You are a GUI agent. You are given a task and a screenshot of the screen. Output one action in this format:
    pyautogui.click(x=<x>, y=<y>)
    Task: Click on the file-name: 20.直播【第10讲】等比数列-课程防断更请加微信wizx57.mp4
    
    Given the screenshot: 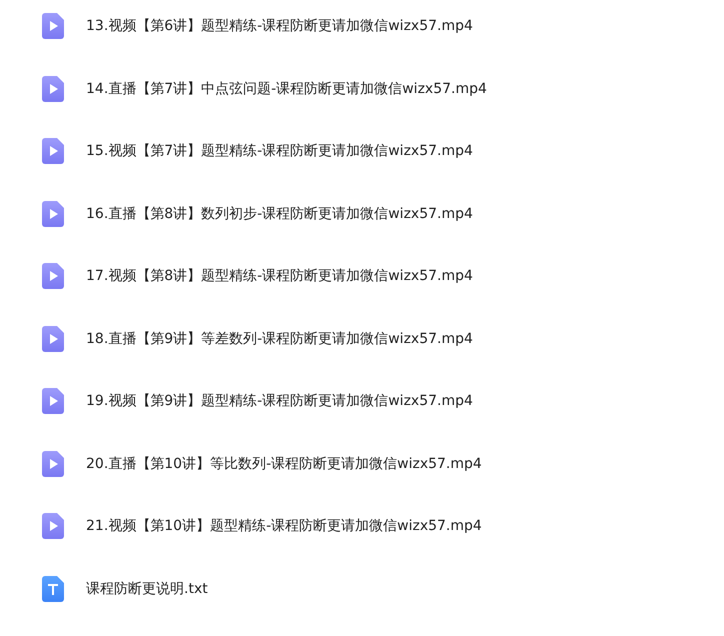 What is the action you would take?
    pyautogui.click(x=284, y=463)
    